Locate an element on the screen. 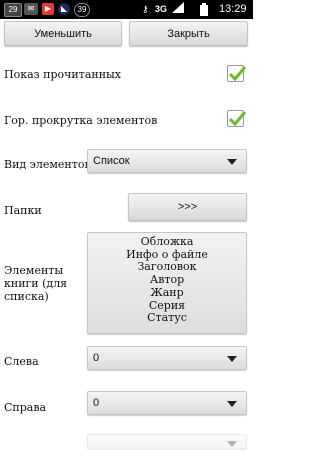 The width and height of the screenshot is (320, 450). app-circle-icon: ◣ is located at coordinates (64, 9).